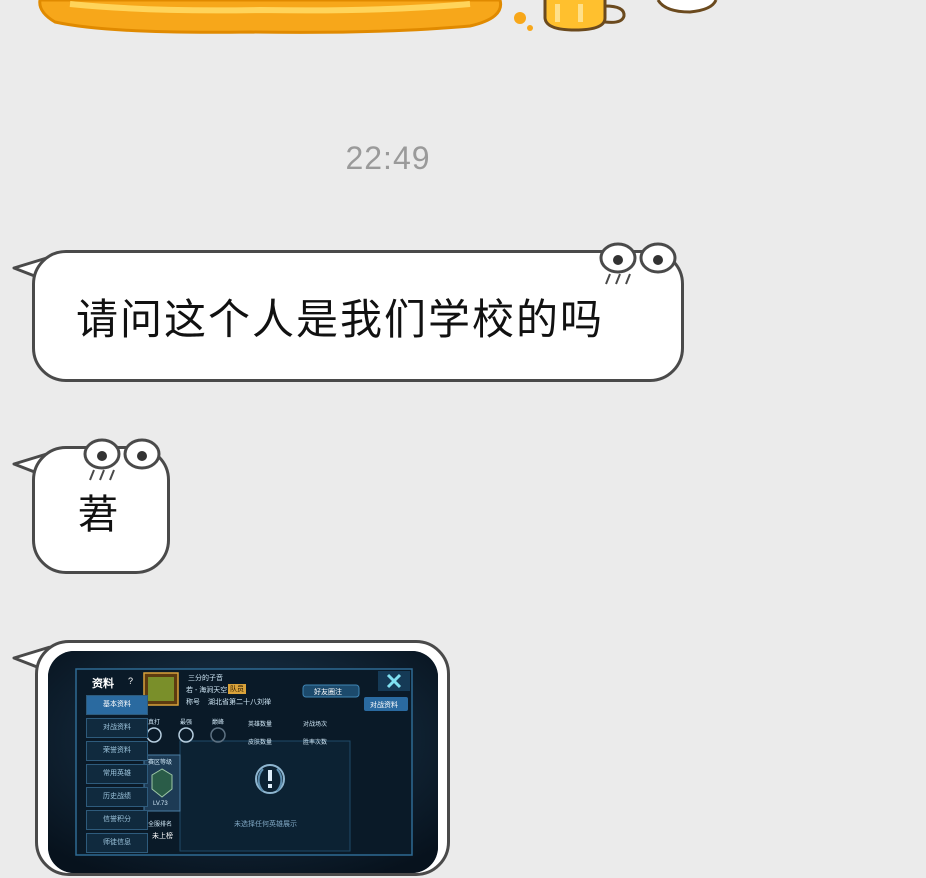  What do you see at coordinates (207, 690) in the screenshot?
I see `player-region: 若 - 海涧天空` at bounding box center [207, 690].